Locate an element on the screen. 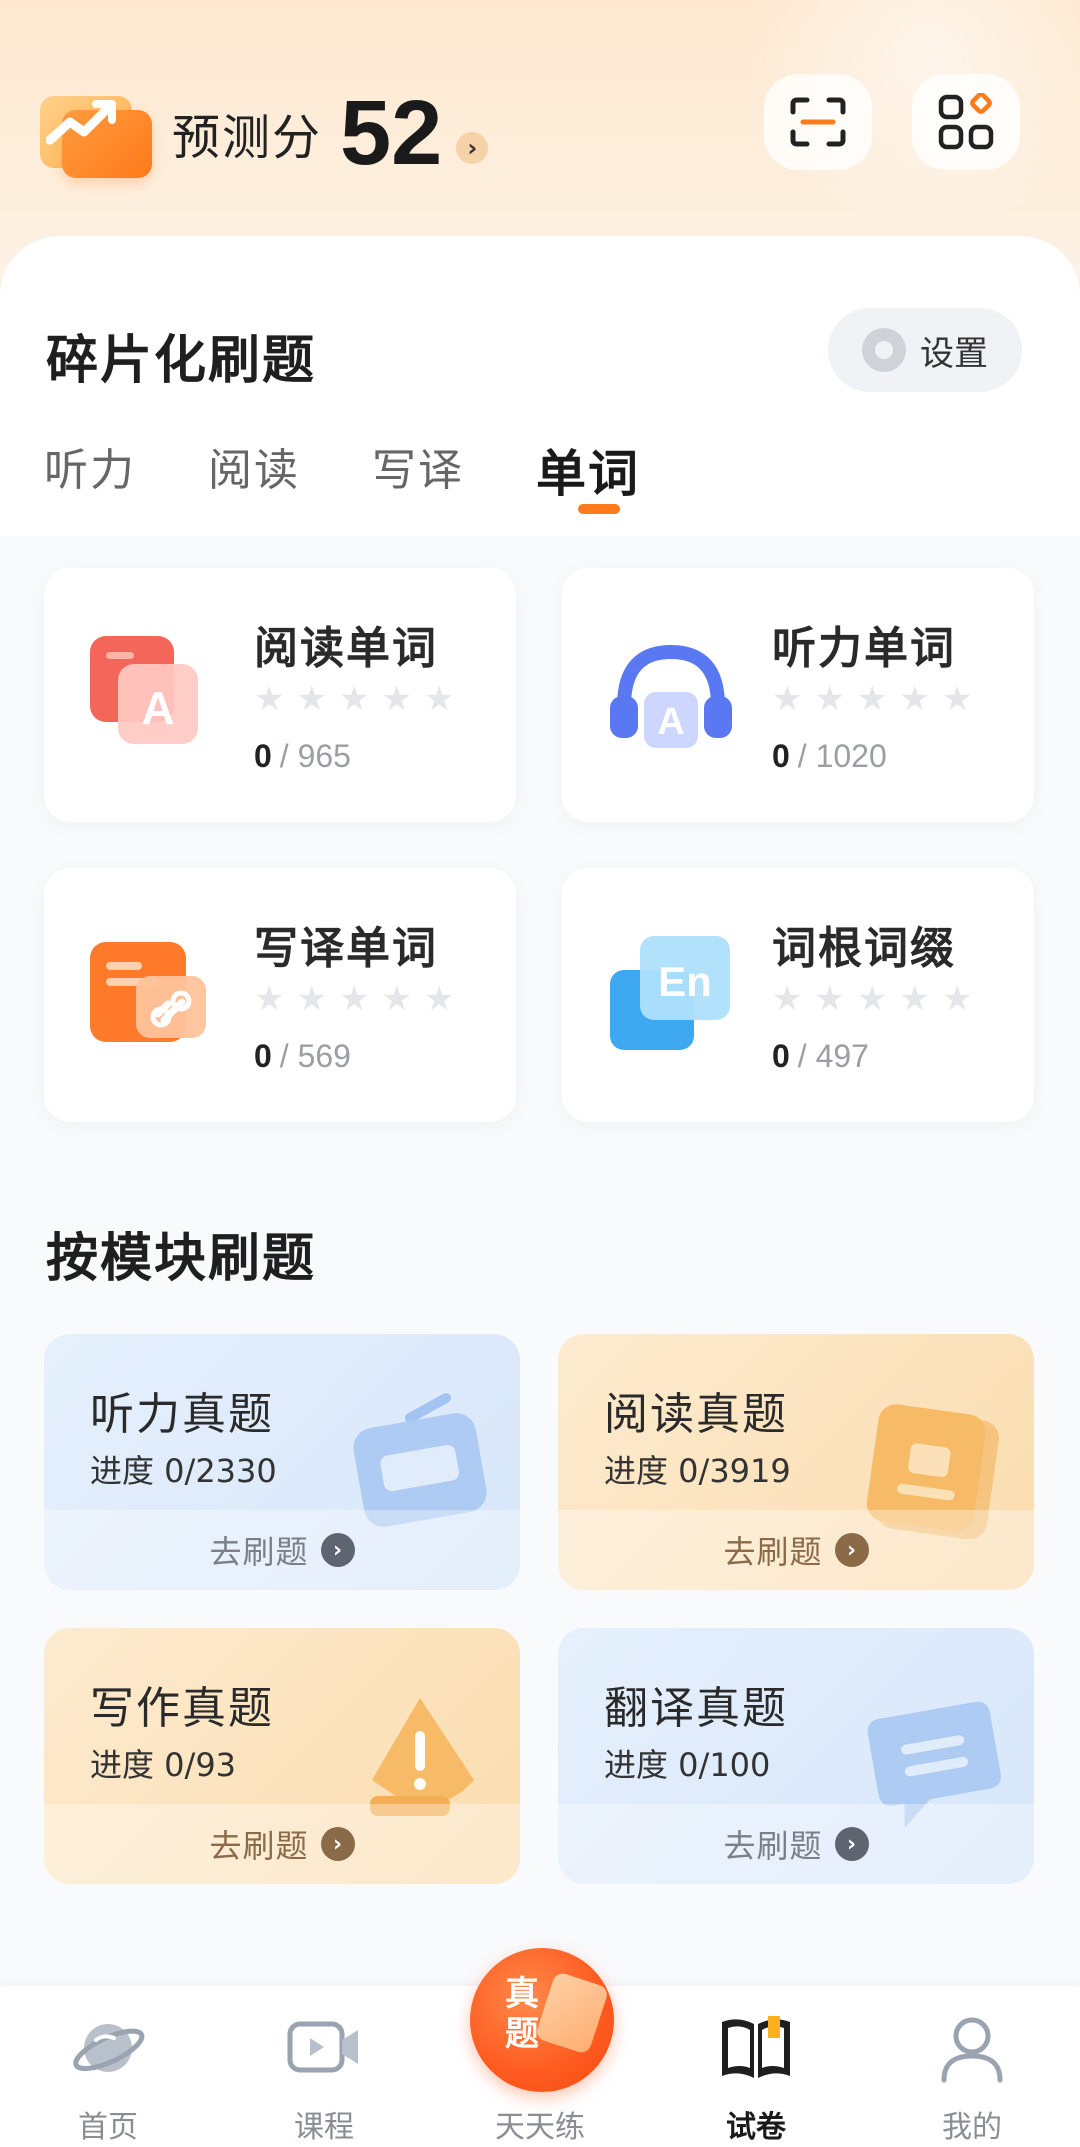 The height and width of the screenshot is (2147, 1080). word-card-reading: A 阅读单词 ★ ★ ★ ★ ★ 0/ 965 is located at coordinates (280, 695).